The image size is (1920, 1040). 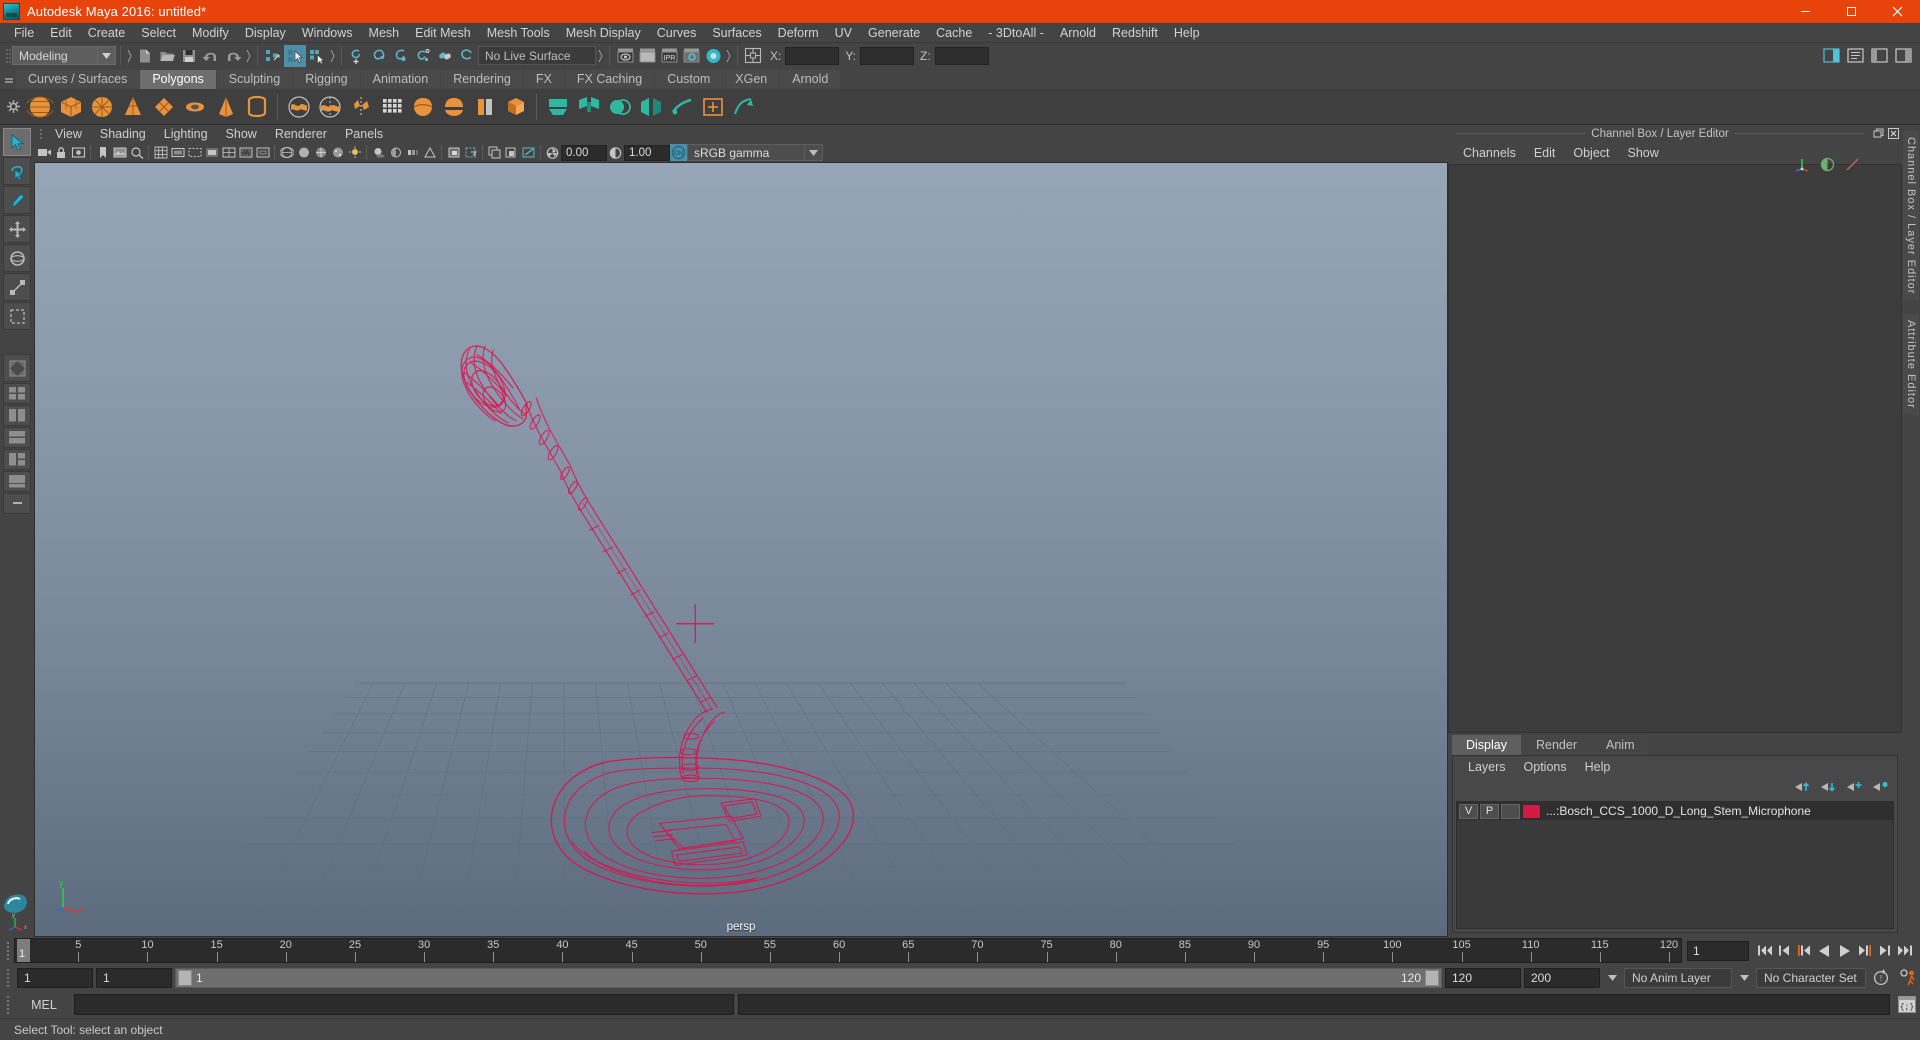 What do you see at coordinates (245, 152) in the screenshot?
I see `safe-action-icon` at bounding box center [245, 152].